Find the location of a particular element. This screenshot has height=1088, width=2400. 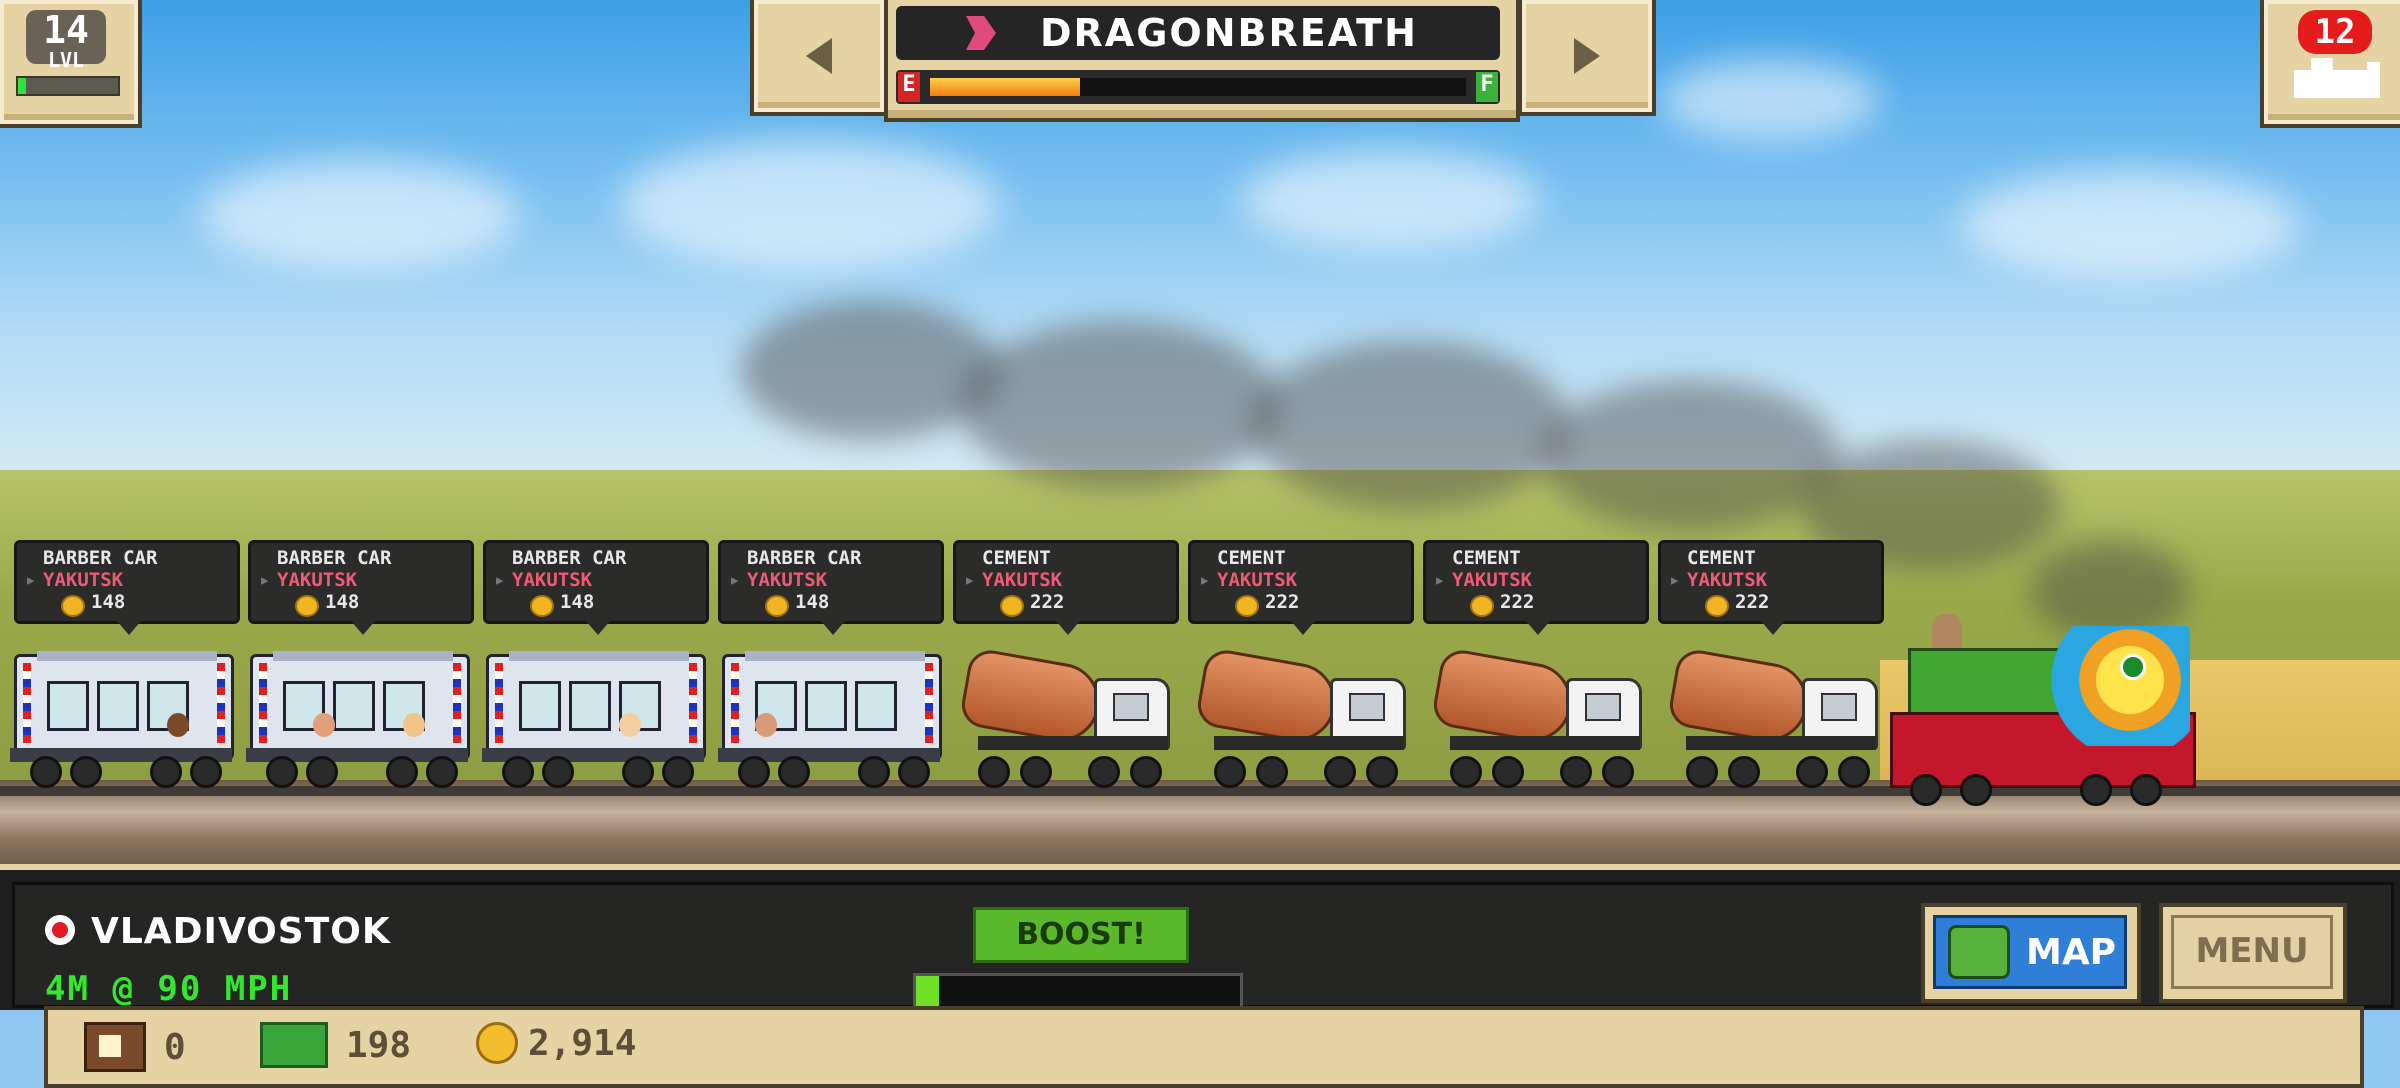

next-train-button is located at coordinates (1587, 58).